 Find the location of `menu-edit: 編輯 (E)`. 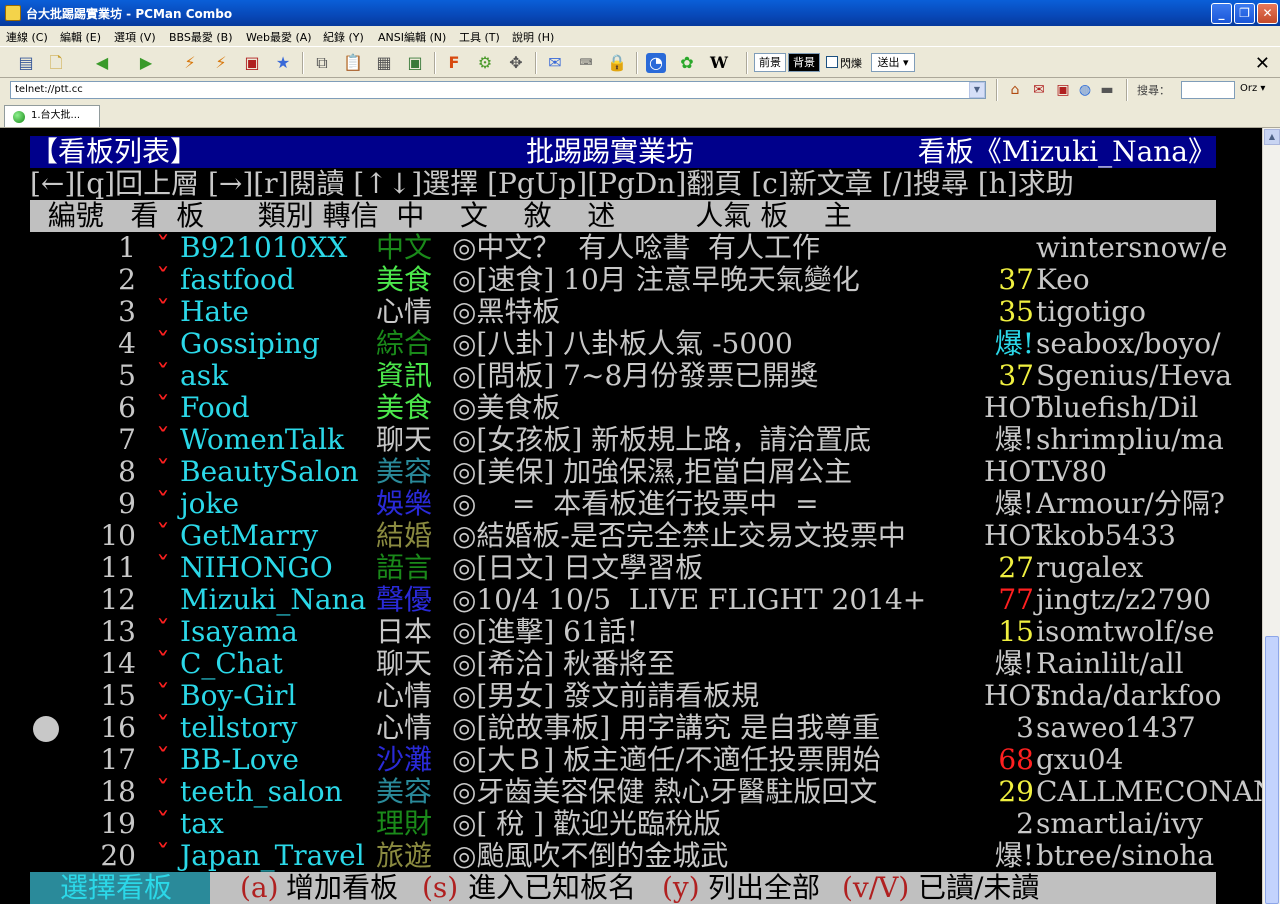

menu-edit: 編輯 (E) is located at coordinates (80, 37).